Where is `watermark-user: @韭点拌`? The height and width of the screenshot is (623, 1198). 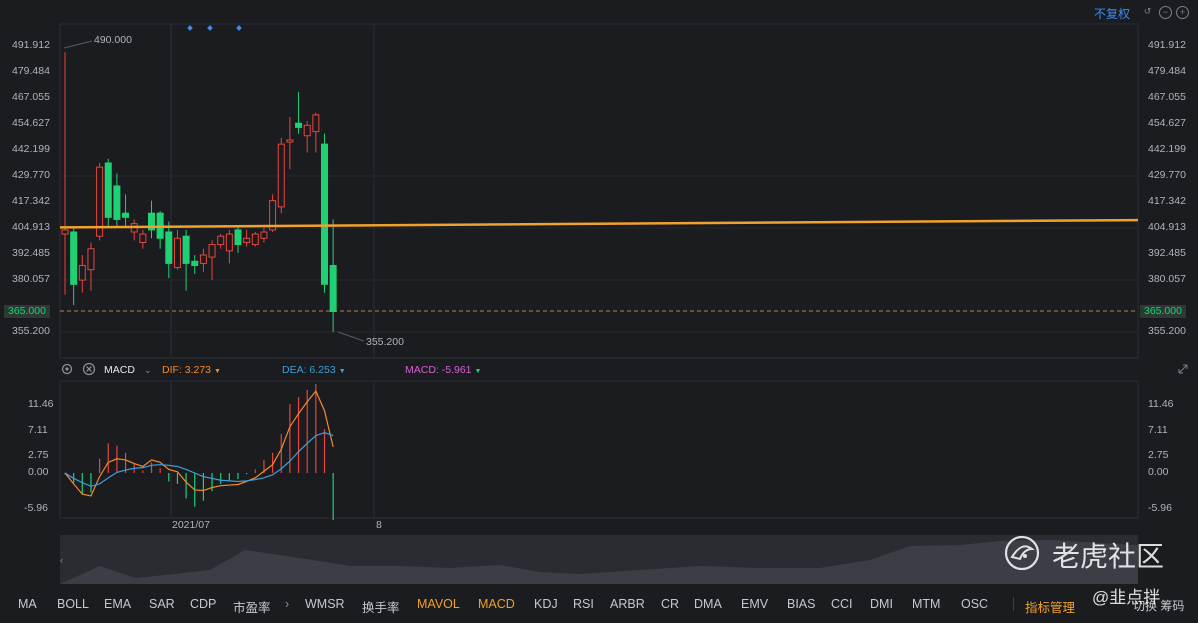 watermark-user: @韭点拌 is located at coordinates (1126, 597).